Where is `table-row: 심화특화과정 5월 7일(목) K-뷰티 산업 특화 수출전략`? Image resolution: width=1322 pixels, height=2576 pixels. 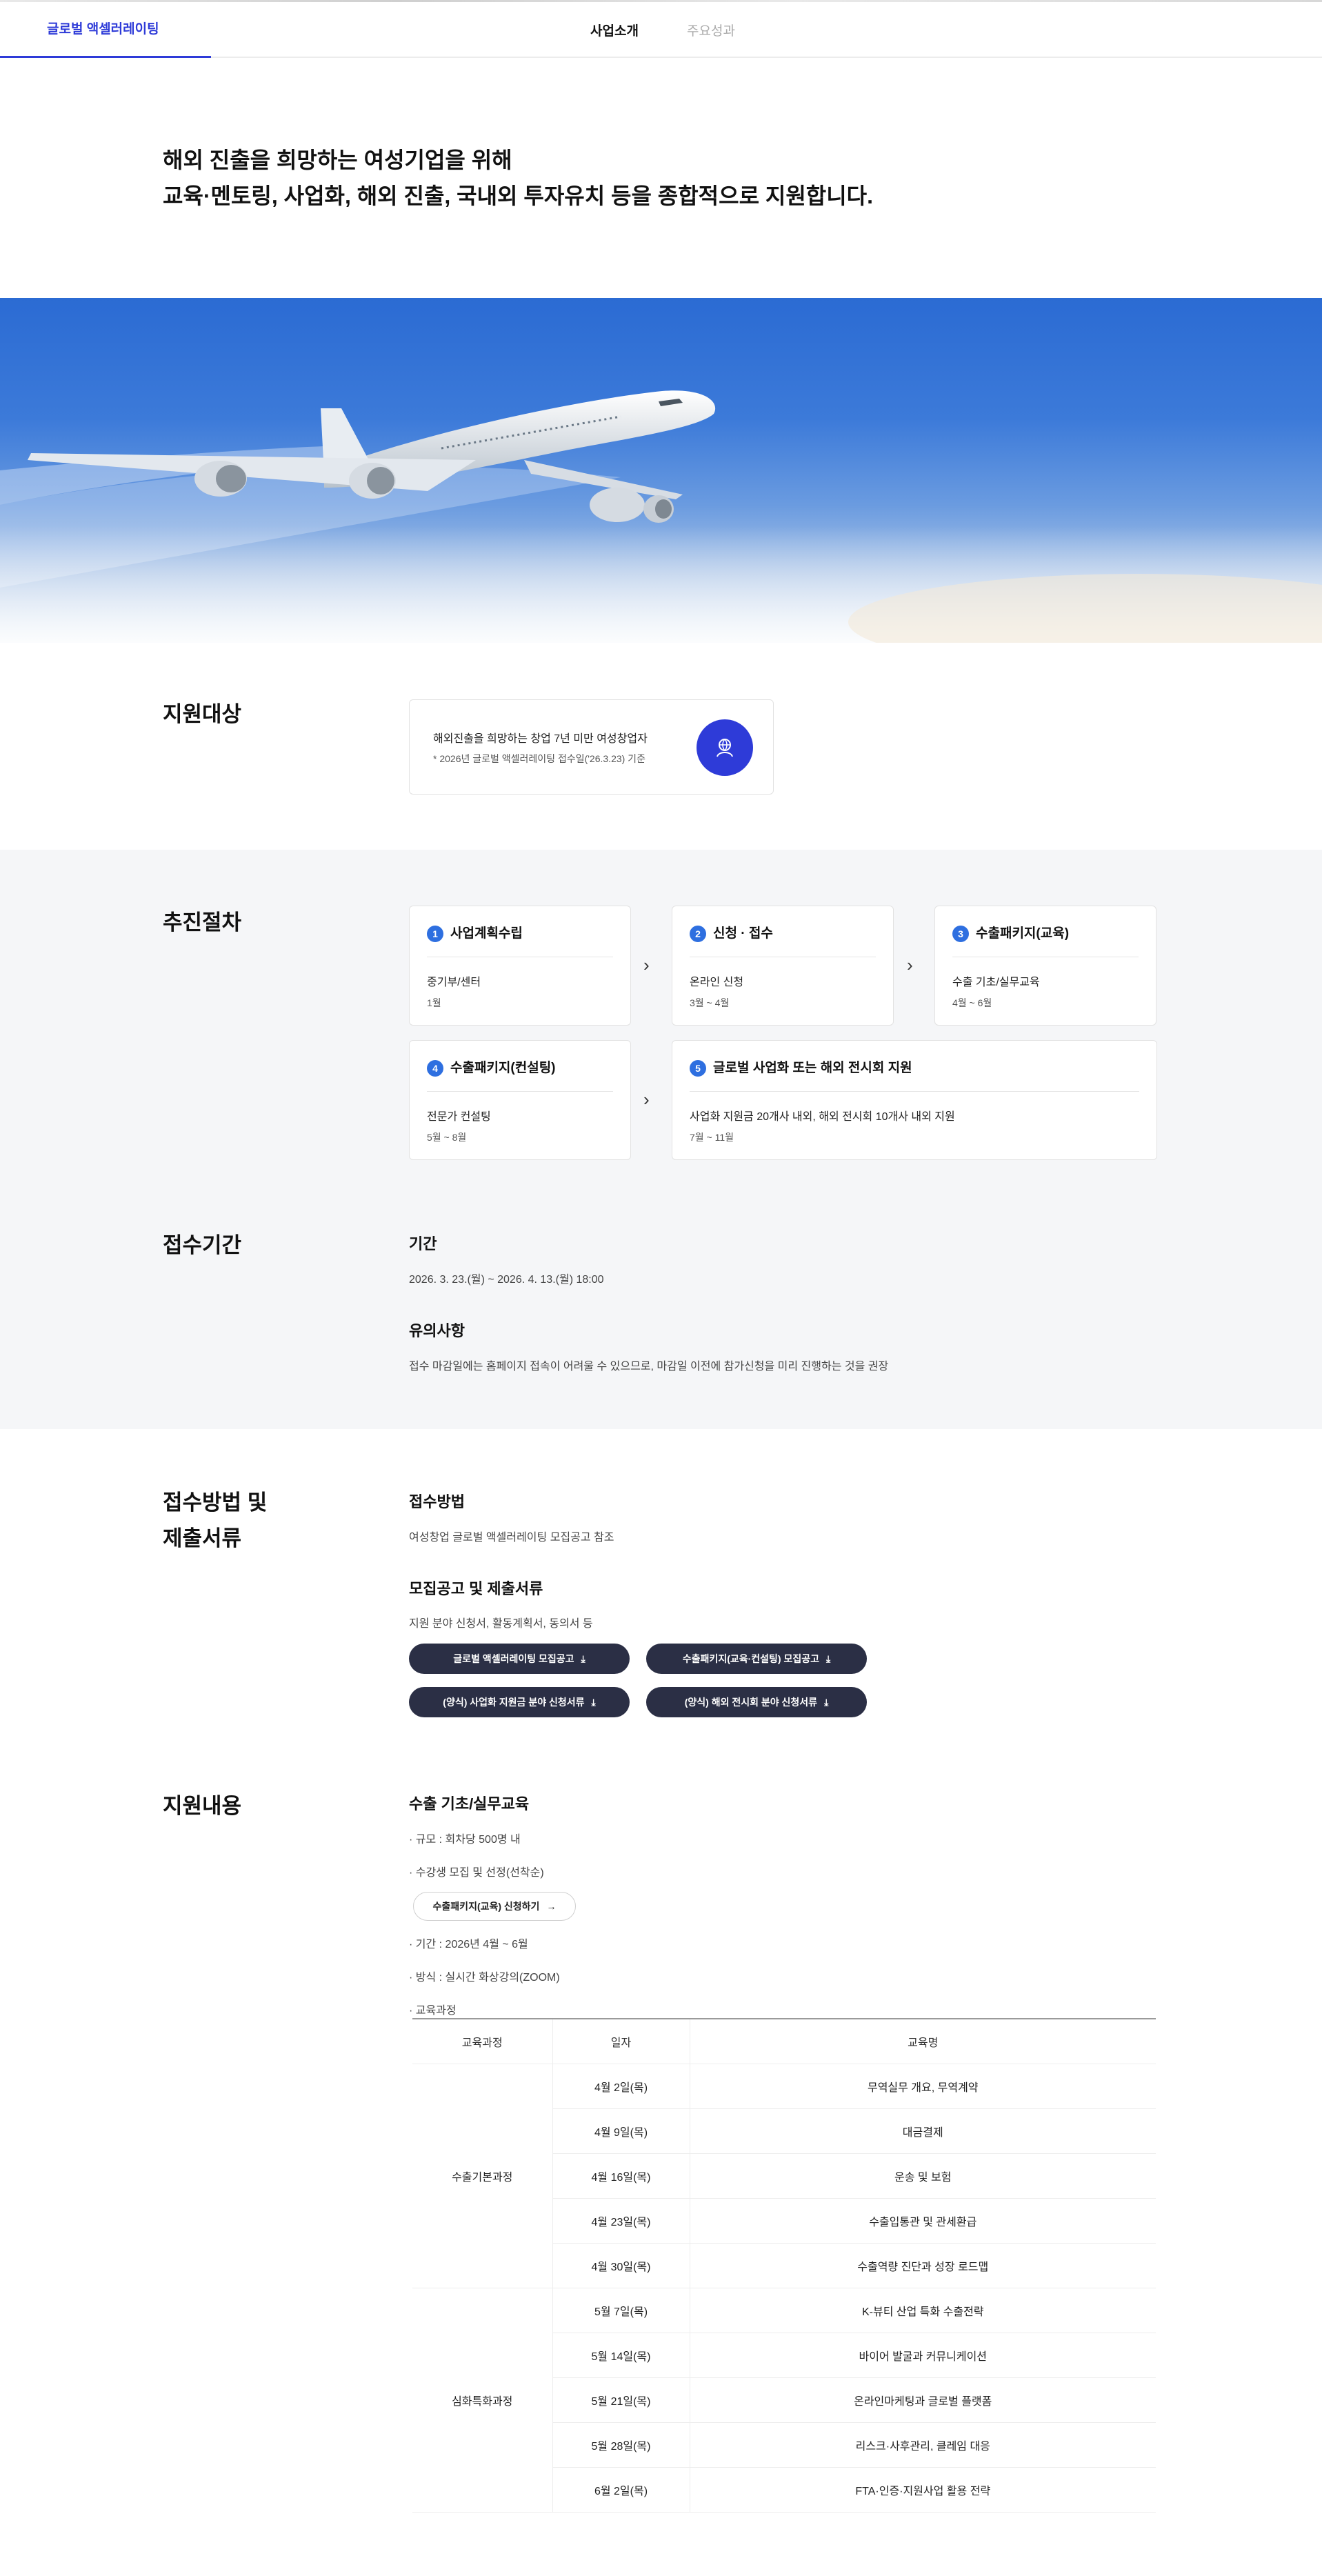
table-row: 심화특화과정 5월 7일(목) K-뷰티 산업 특화 수출전략 is located at coordinates (784, 2400).